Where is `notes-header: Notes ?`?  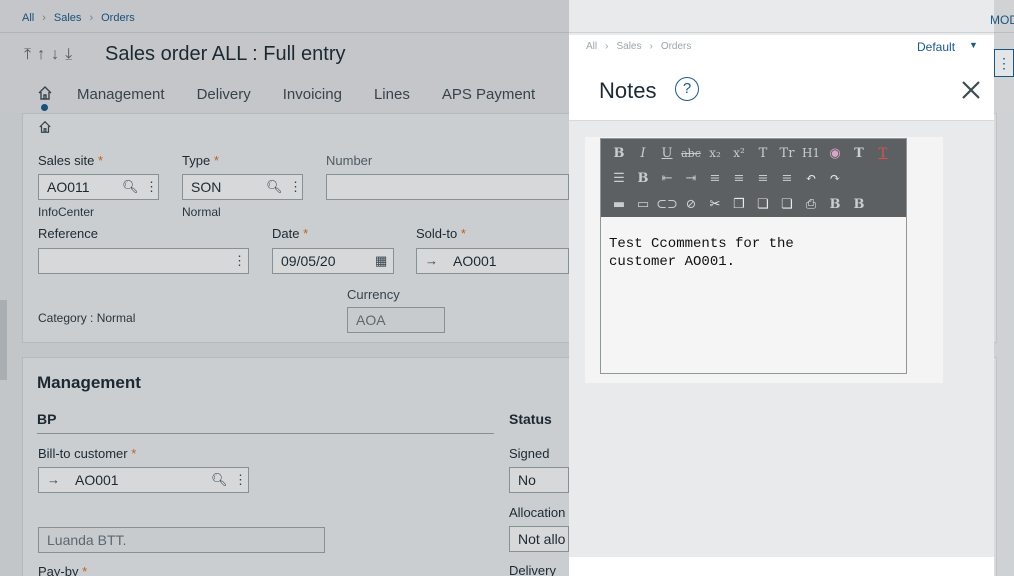
notes-header: Notes ? is located at coordinates (781, 90).